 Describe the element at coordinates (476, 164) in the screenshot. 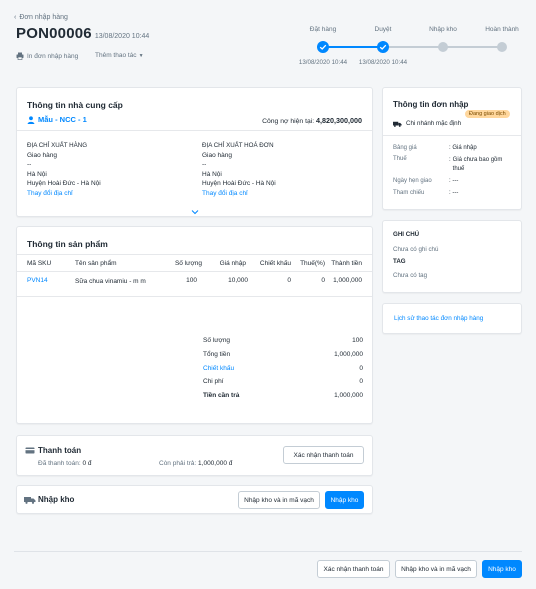

I see `field-value: : Giá chưa bao gồm thuế` at that location.